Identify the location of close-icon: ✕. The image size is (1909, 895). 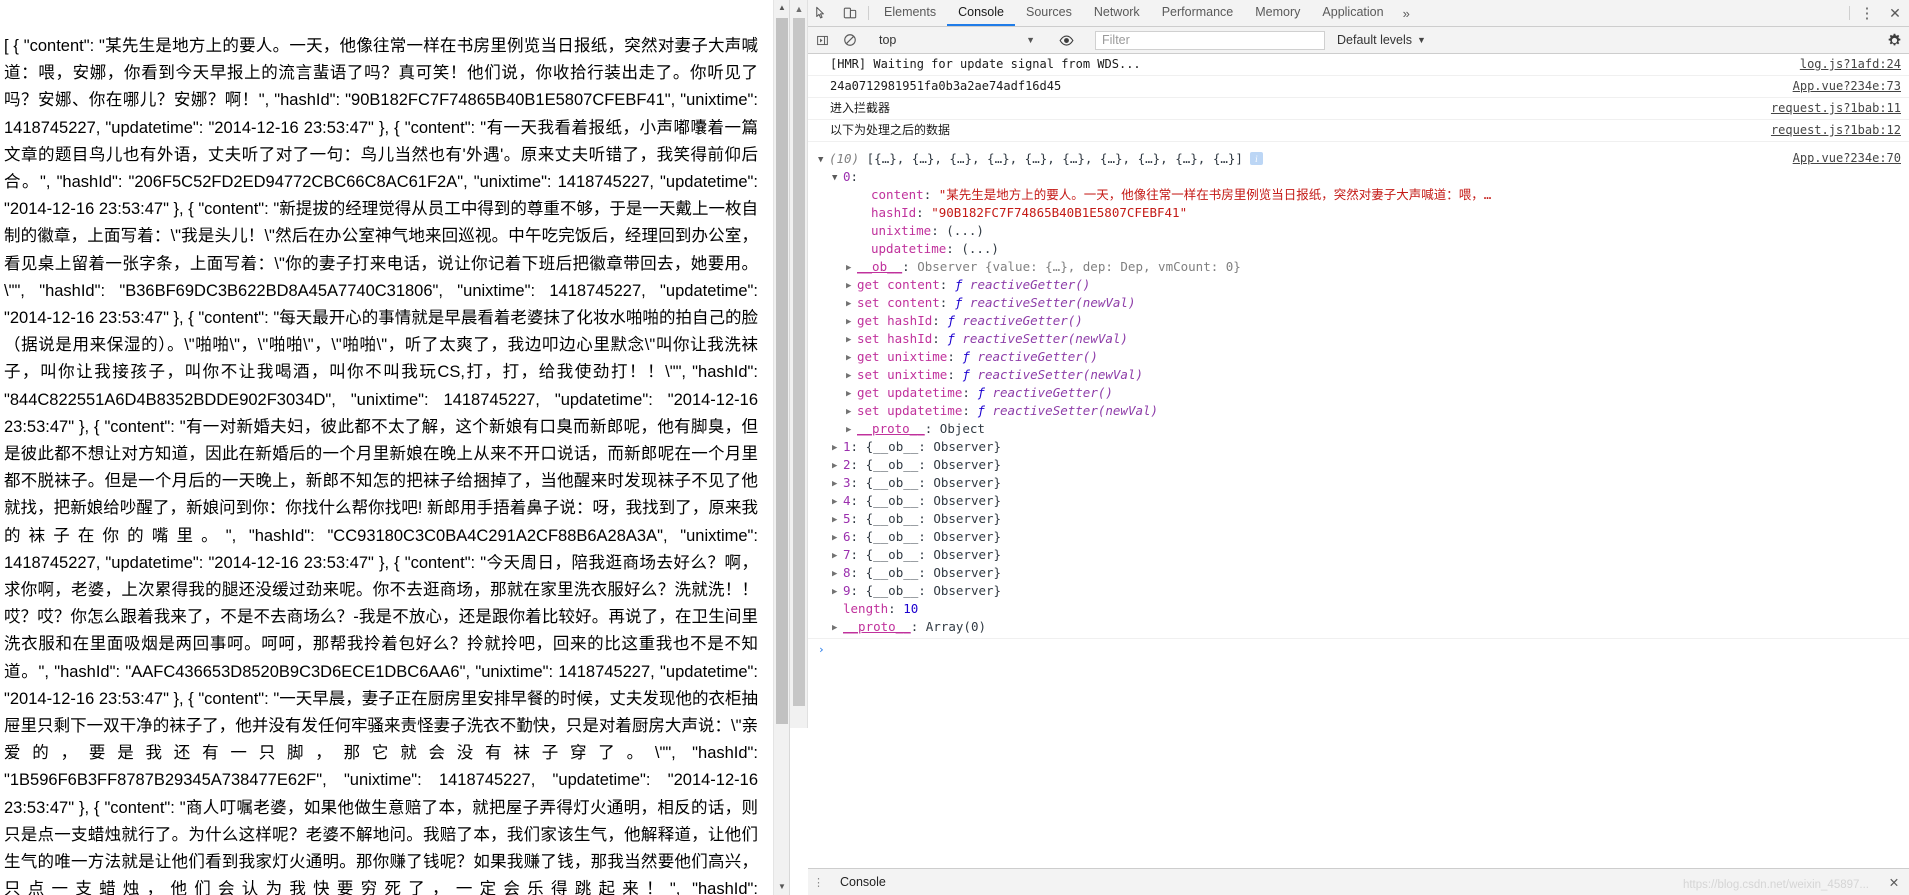
(1895, 13).